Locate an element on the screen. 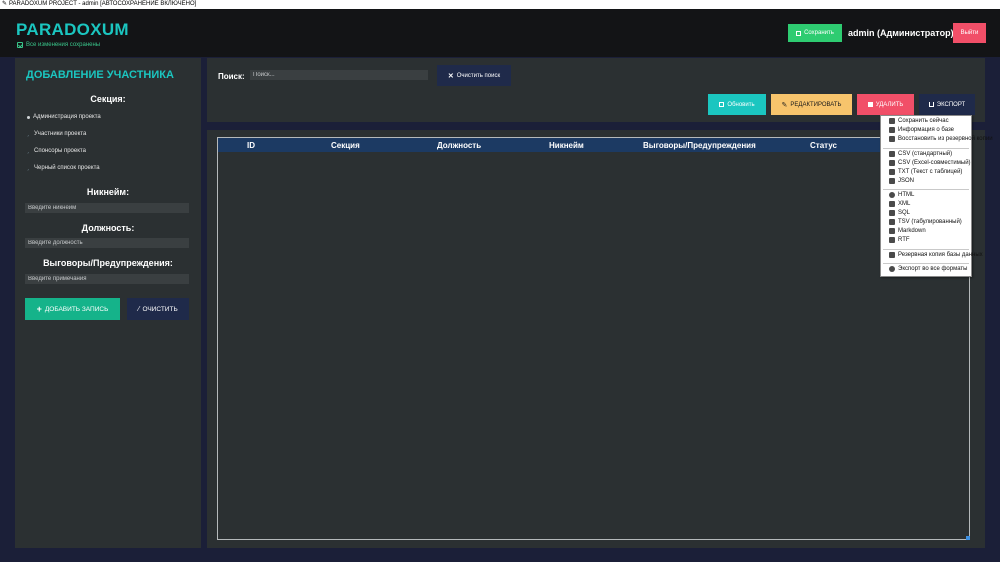  panel-title: ДОБАВЛЕНИЕ УЧАСТНИКА is located at coordinates (100, 75).